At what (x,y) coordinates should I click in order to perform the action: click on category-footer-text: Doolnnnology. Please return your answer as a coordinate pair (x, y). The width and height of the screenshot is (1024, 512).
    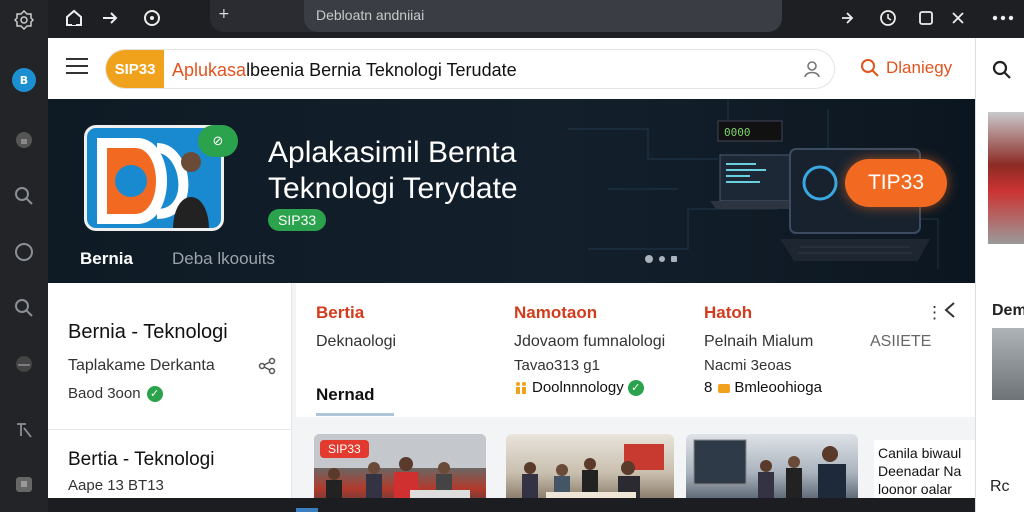
    Looking at the image, I should click on (578, 387).